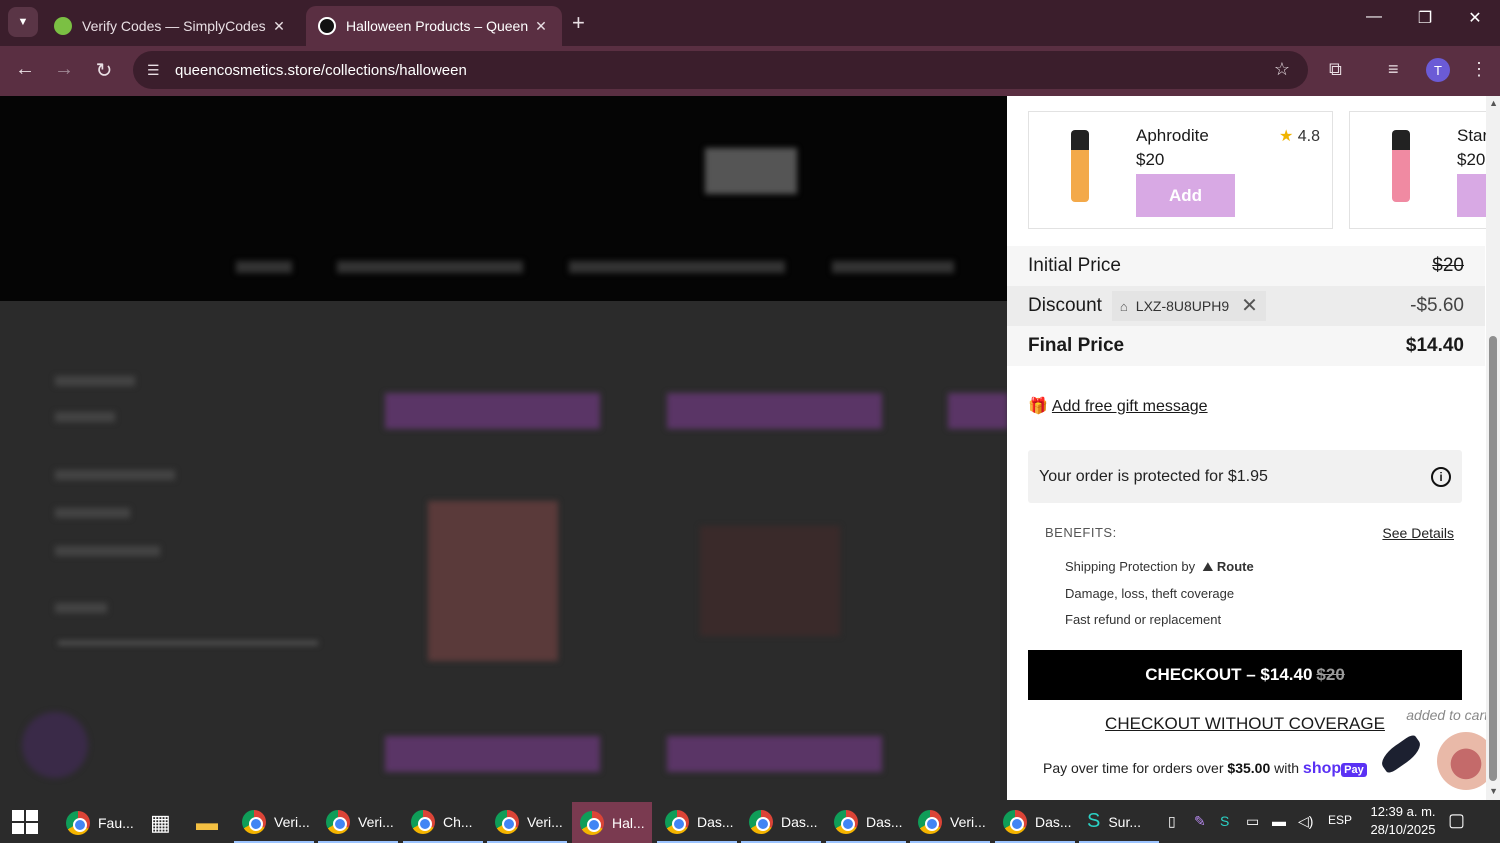 This screenshot has height=843, width=1500. What do you see at coordinates (1475, 18) in the screenshot?
I see `close-window-icon: ✕` at bounding box center [1475, 18].